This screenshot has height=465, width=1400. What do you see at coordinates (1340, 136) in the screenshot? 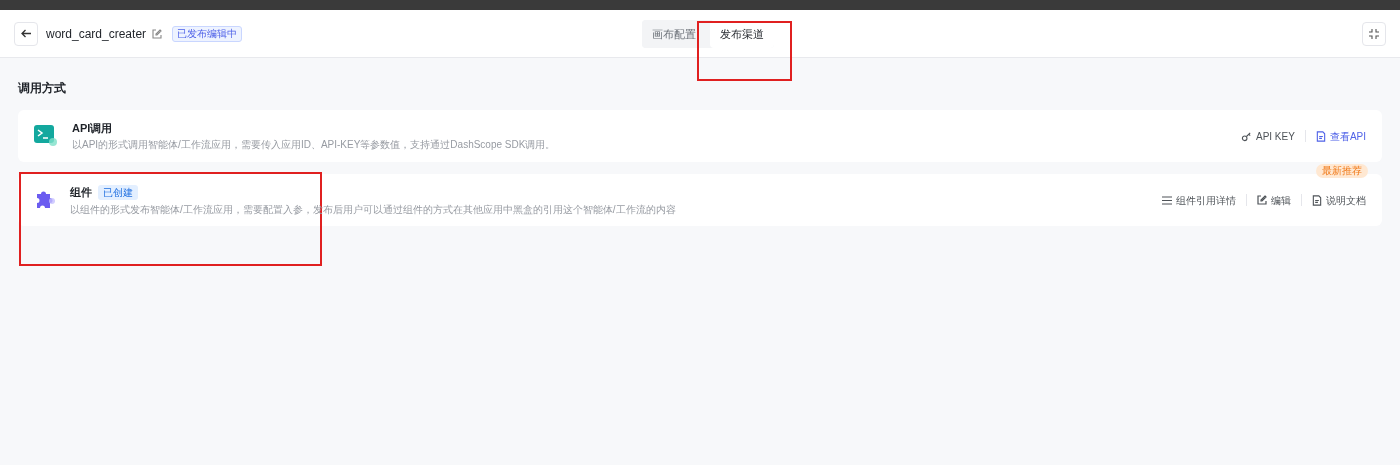
I see `action-link: 查看API` at bounding box center [1340, 136].